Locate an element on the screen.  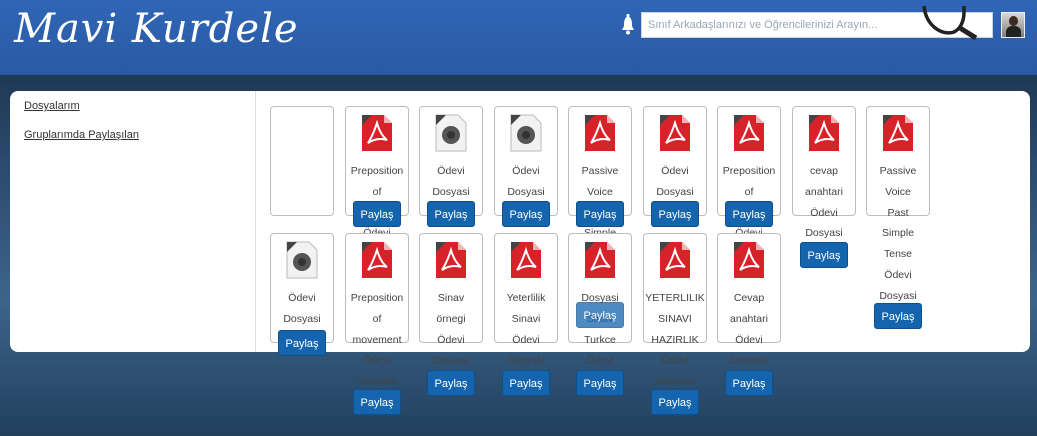
file-name: cevap anahtari Ödevi Dosyasi is located at coordinates (824, 202).